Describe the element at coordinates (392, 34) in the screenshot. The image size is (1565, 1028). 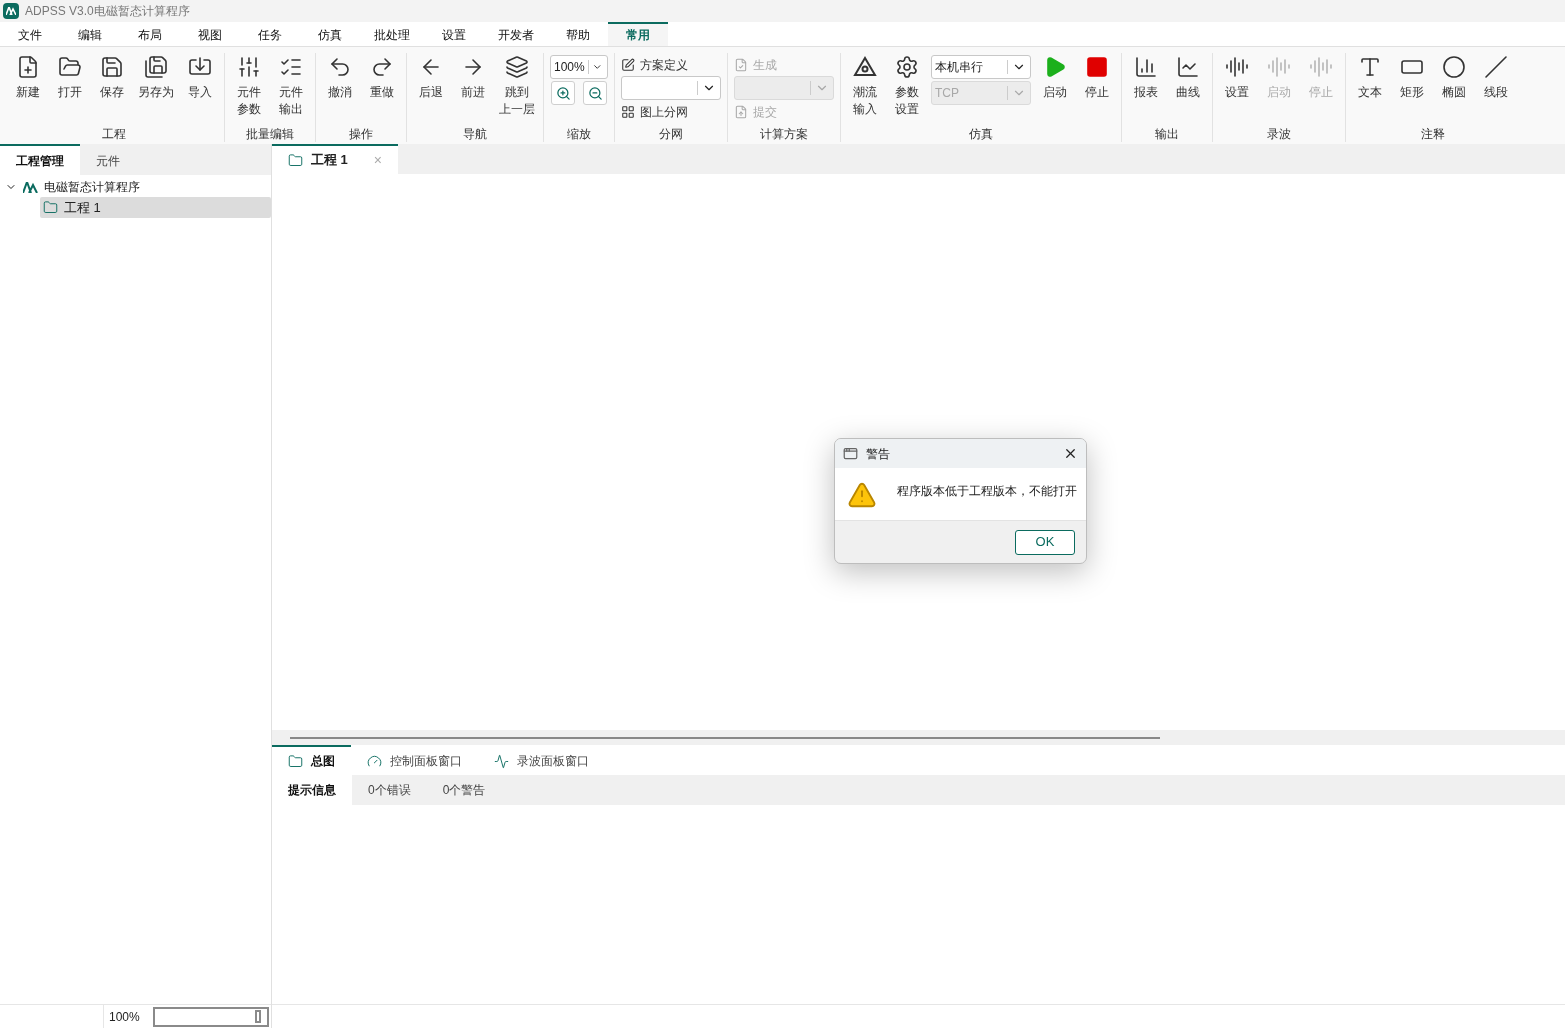
I see `menu-tab: 批处理` at that location.